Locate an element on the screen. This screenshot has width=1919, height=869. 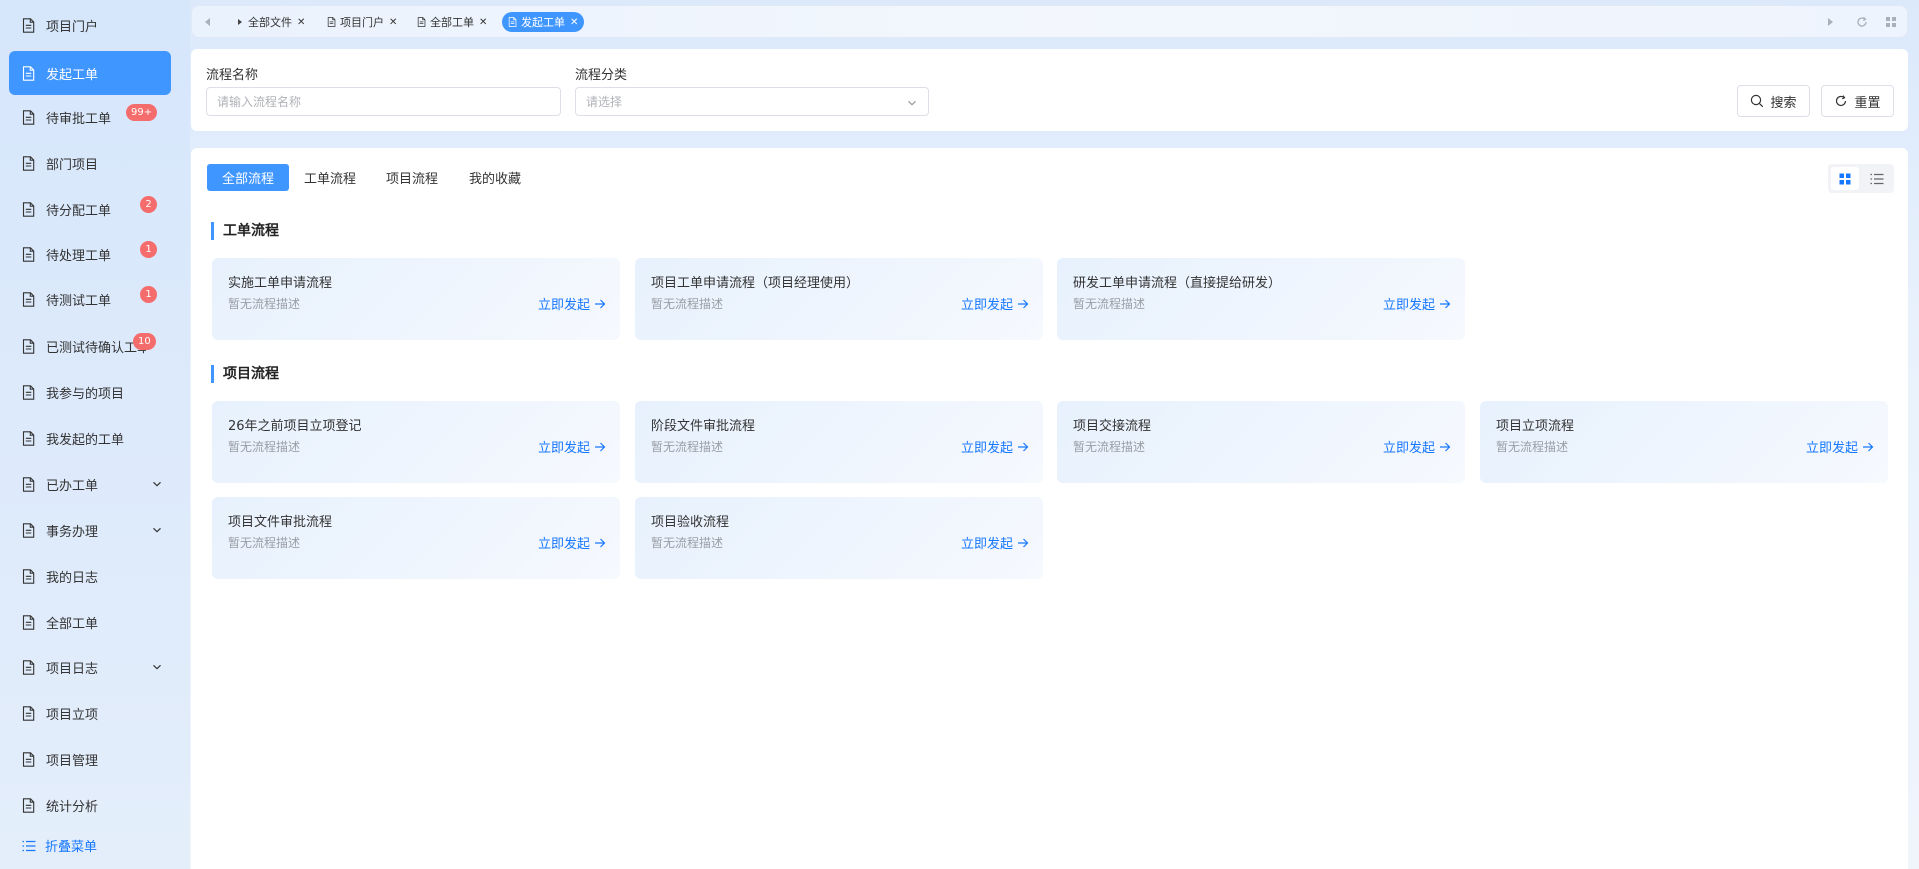
menu-icon is located at coordinates (29, 845).